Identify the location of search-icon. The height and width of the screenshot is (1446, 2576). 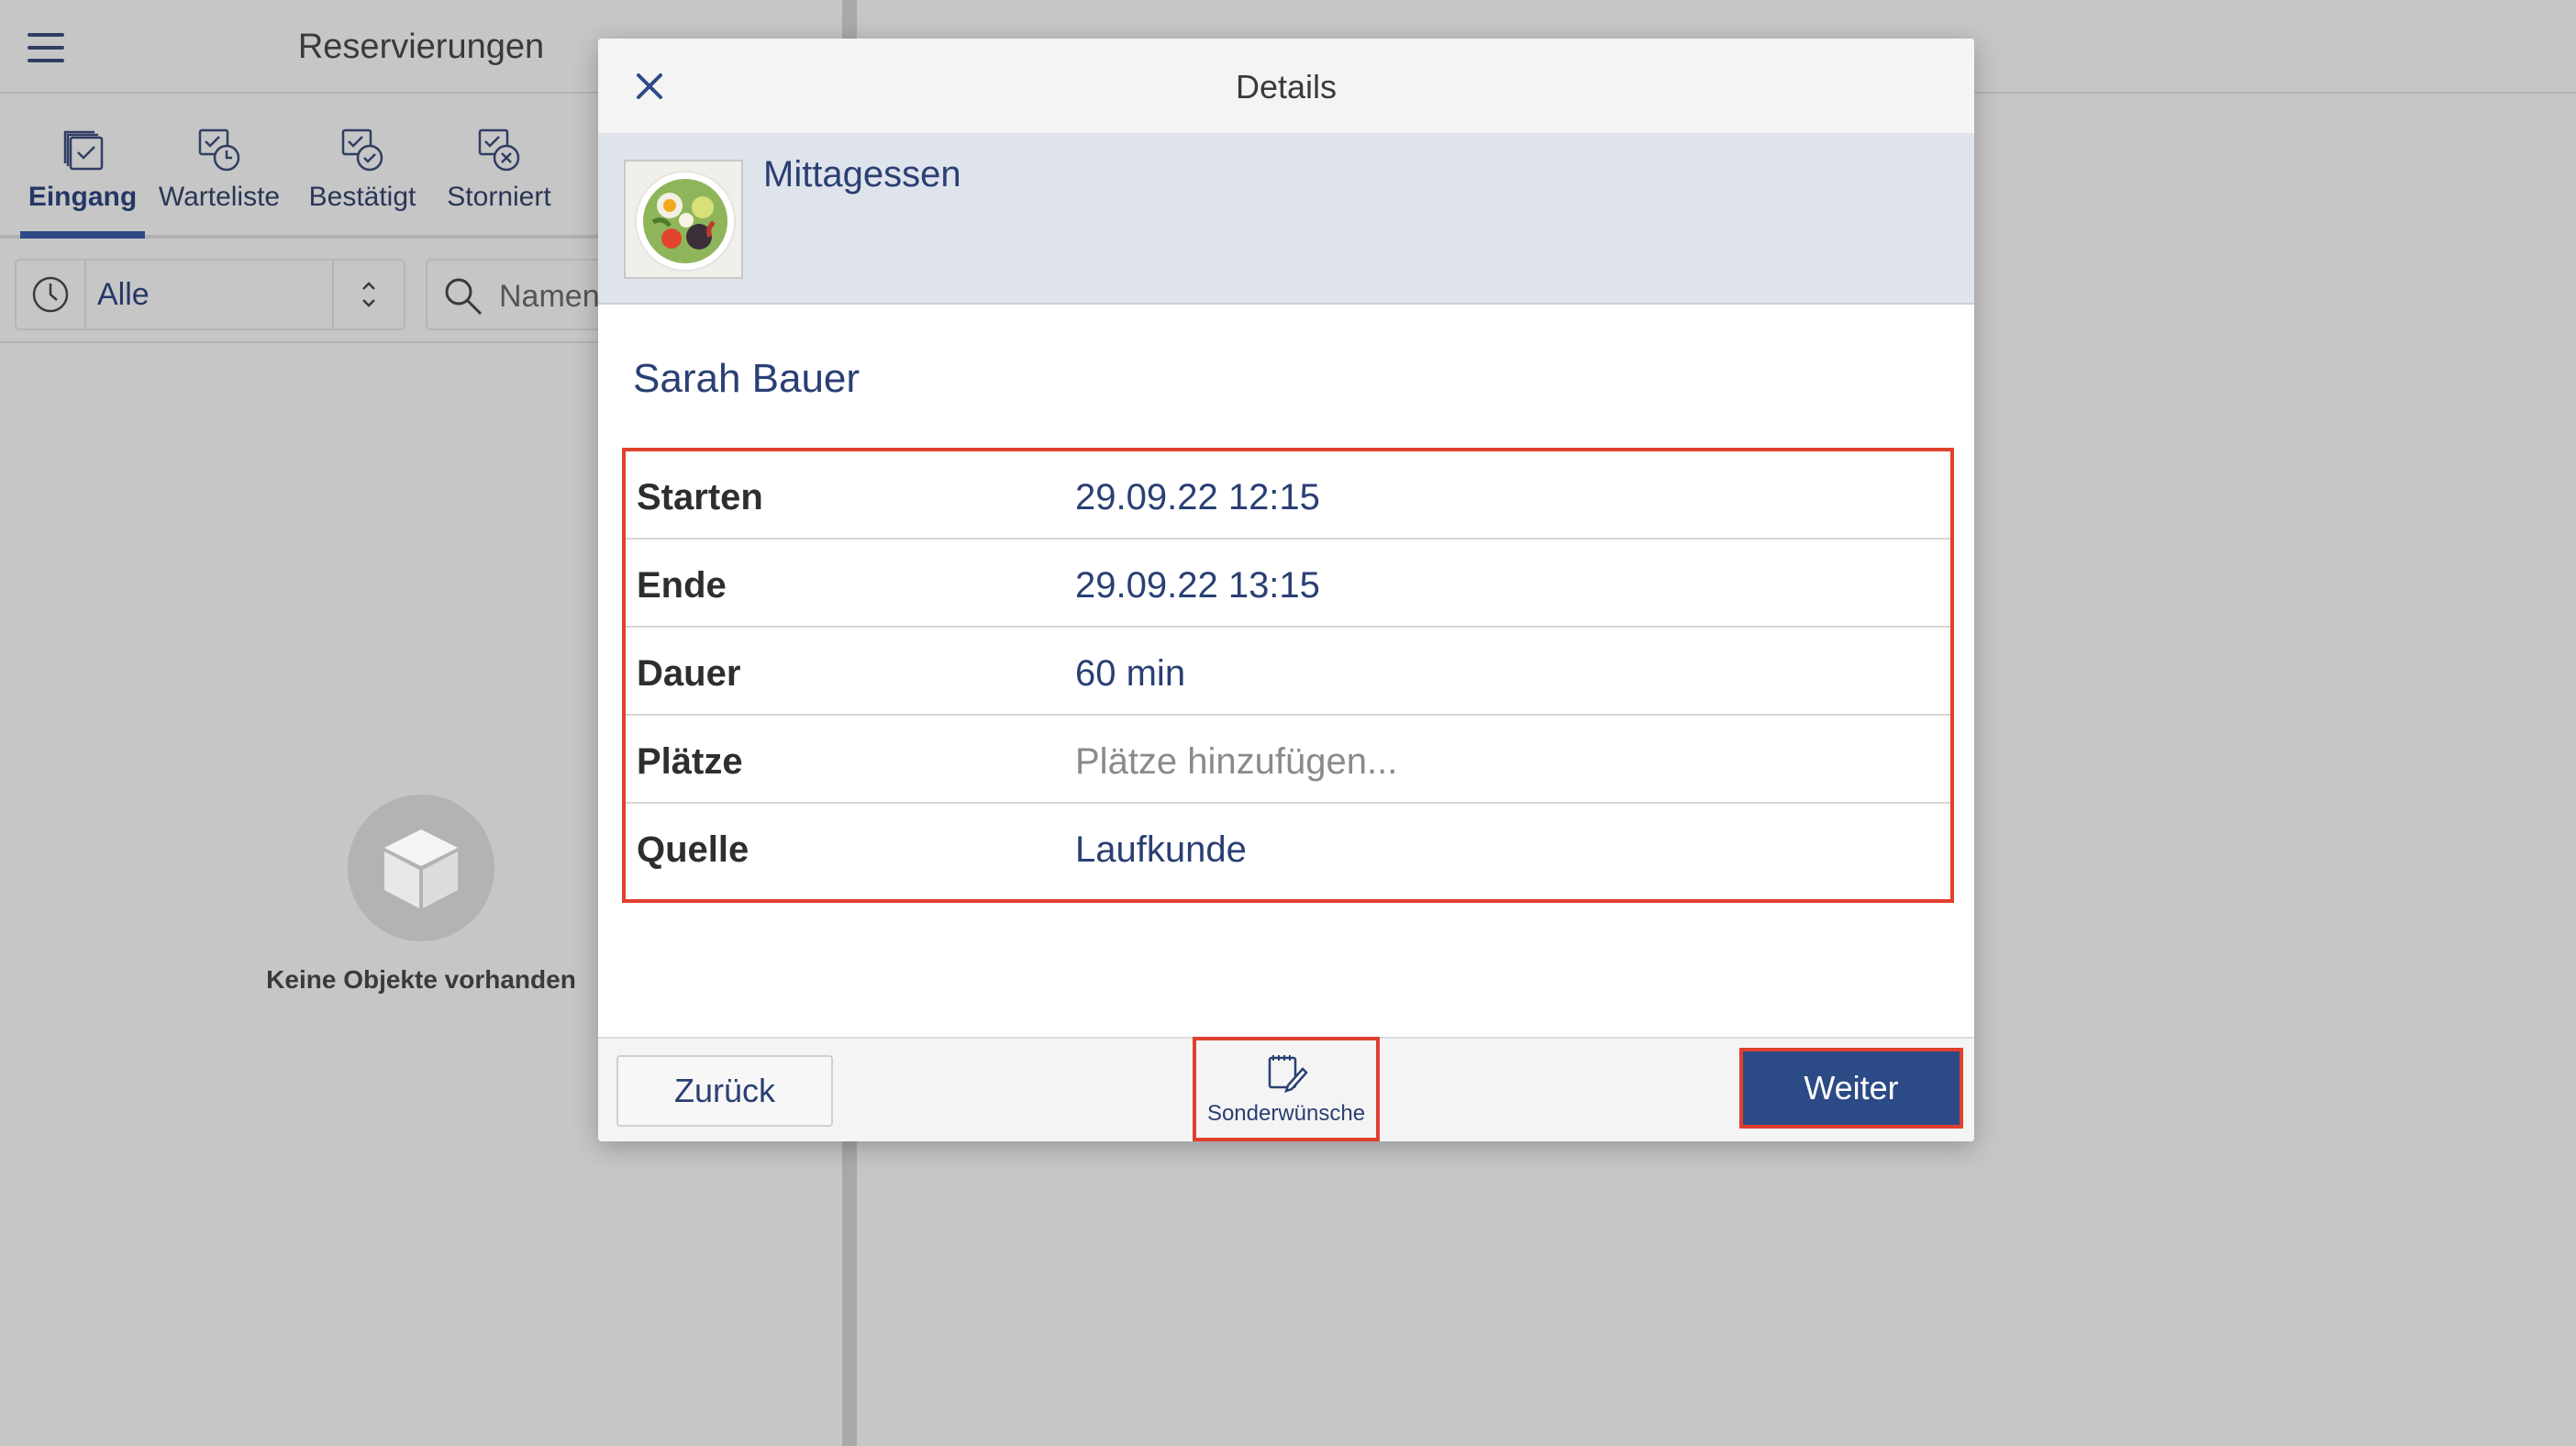
(463, 298).